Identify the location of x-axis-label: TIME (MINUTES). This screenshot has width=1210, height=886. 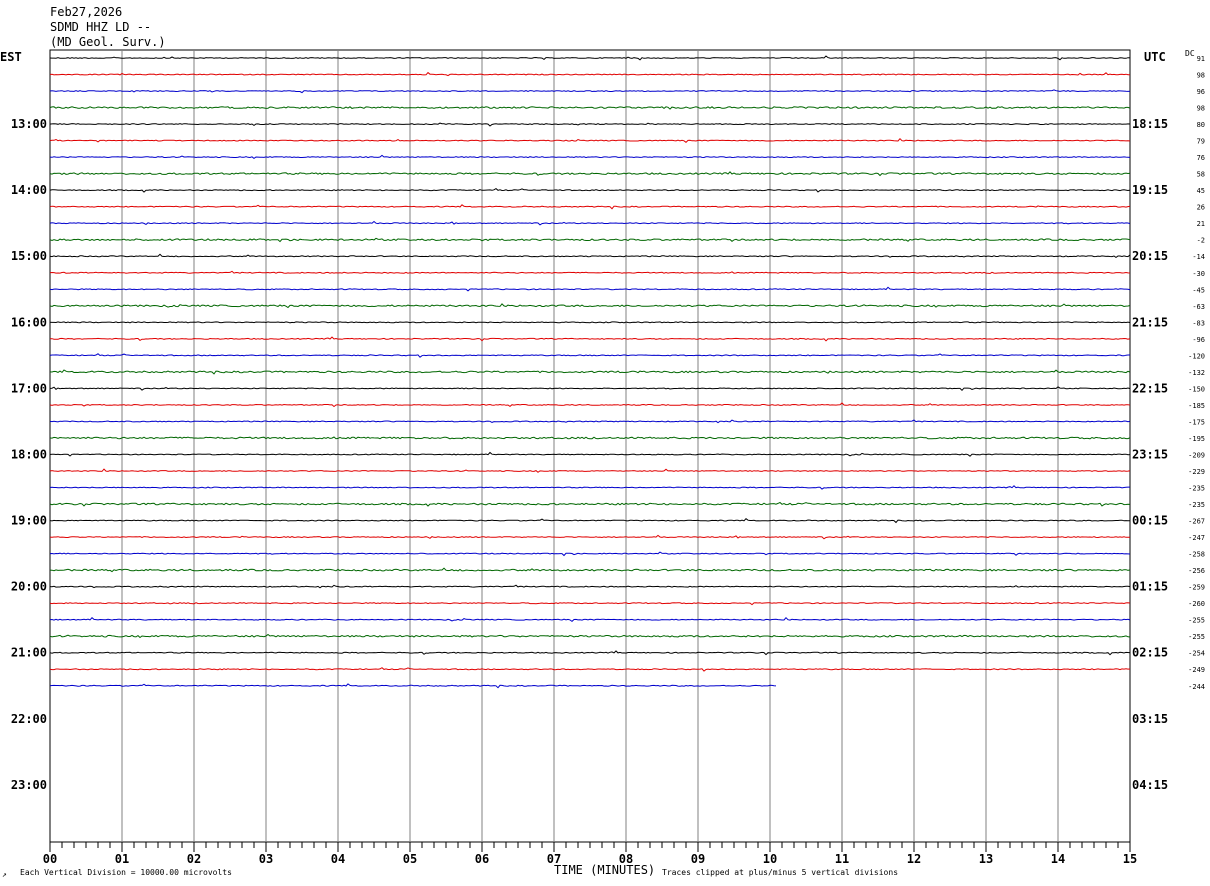
(605, 870).